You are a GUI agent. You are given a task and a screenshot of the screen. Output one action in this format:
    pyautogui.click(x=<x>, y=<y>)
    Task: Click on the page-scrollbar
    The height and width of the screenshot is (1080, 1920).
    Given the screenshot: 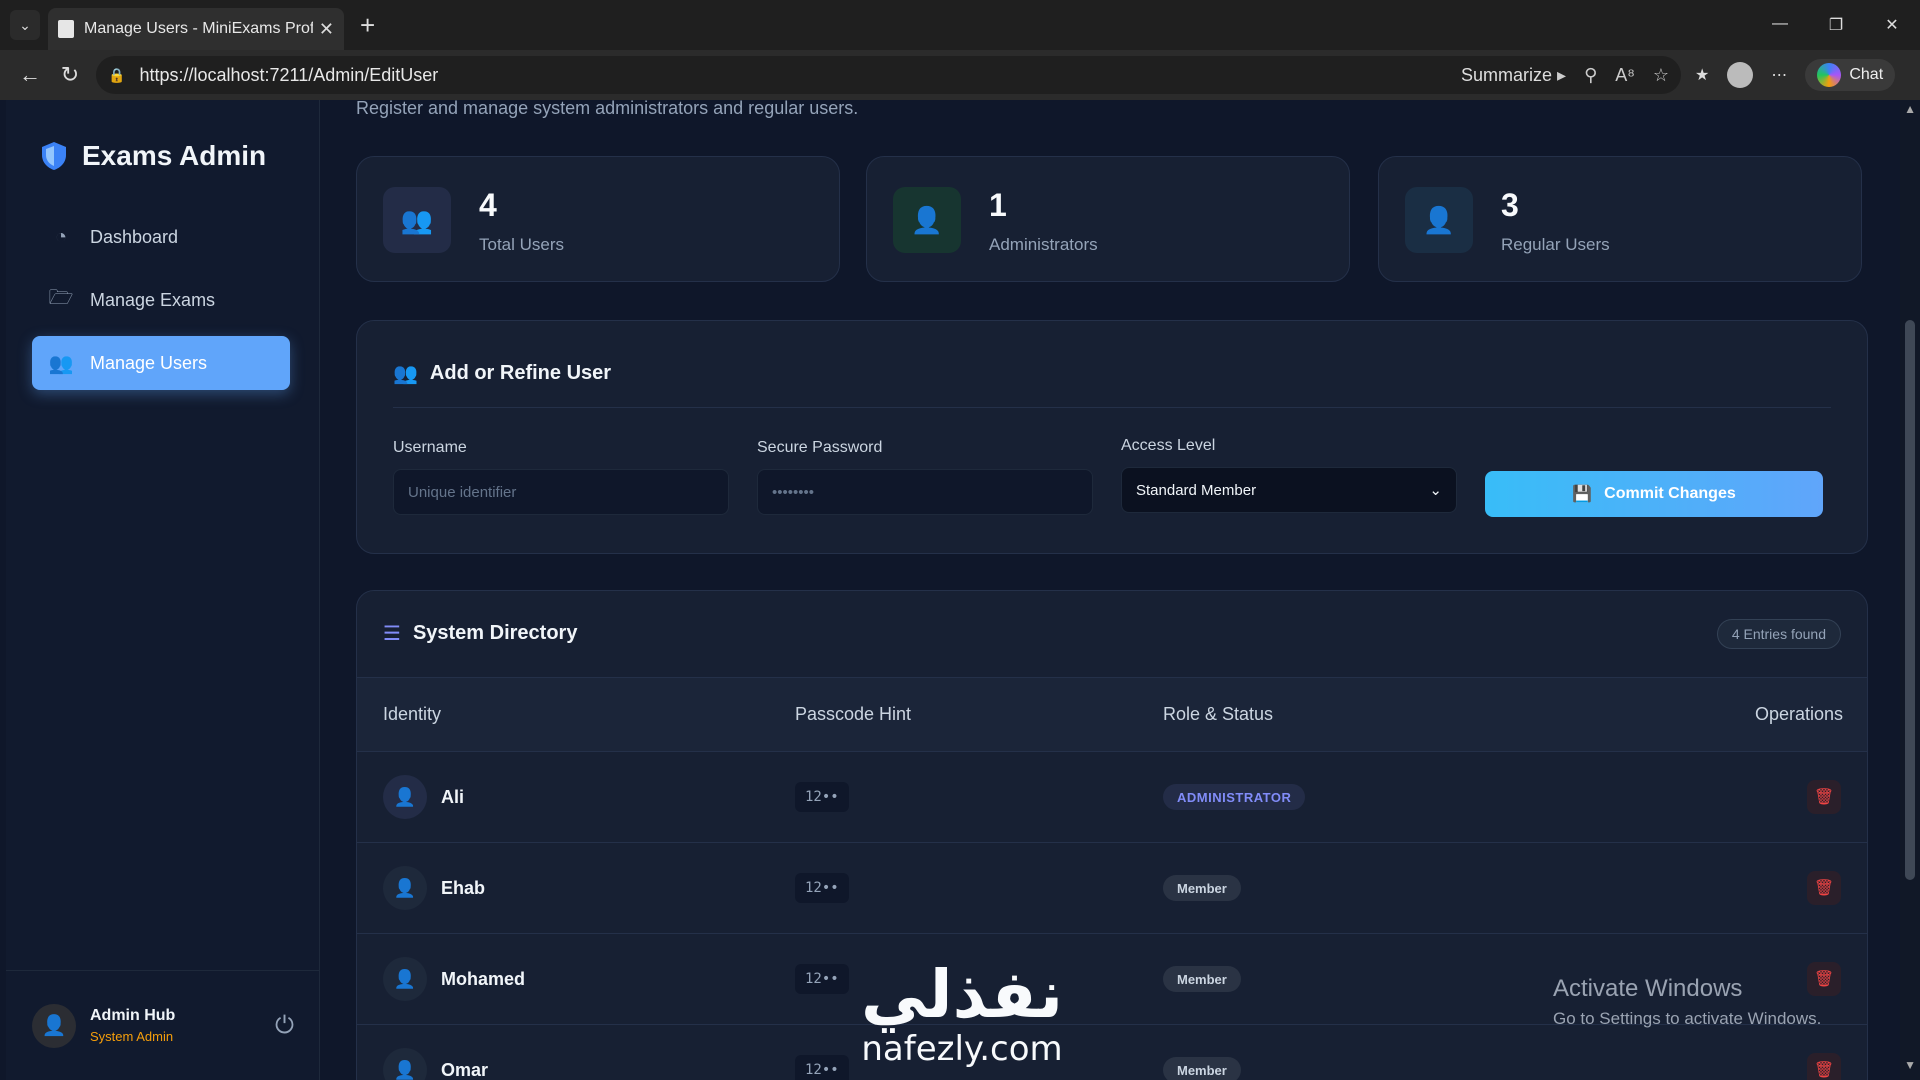 What is the action you would take?
    pyautogui.click(x=1910, y=590)
    